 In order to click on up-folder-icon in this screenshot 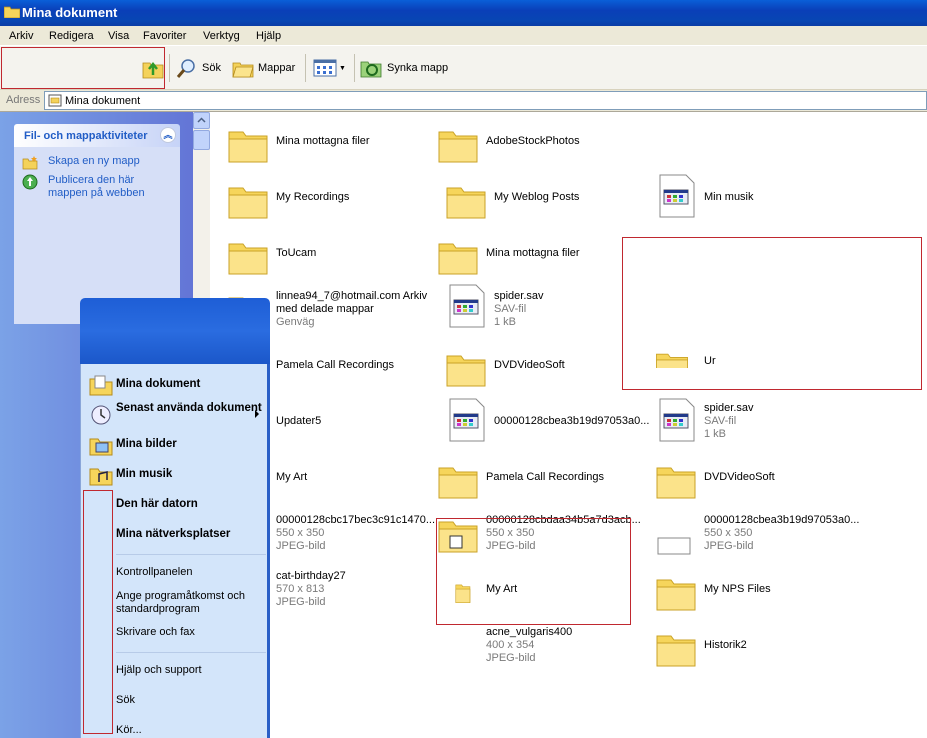, I will do `click(153, 70)`.